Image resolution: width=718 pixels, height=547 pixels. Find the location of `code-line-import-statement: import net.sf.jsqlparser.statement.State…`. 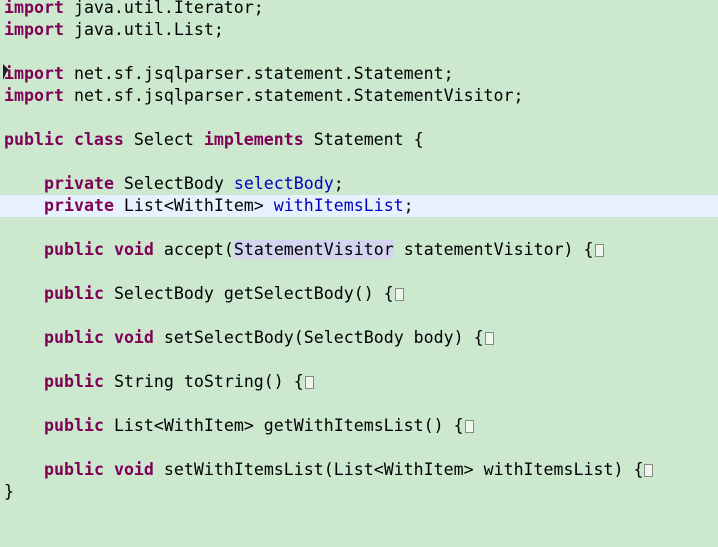

code-line-import-statement: import net.sf.jsqlparser.statement.State… is located at coordinates (359, 74).